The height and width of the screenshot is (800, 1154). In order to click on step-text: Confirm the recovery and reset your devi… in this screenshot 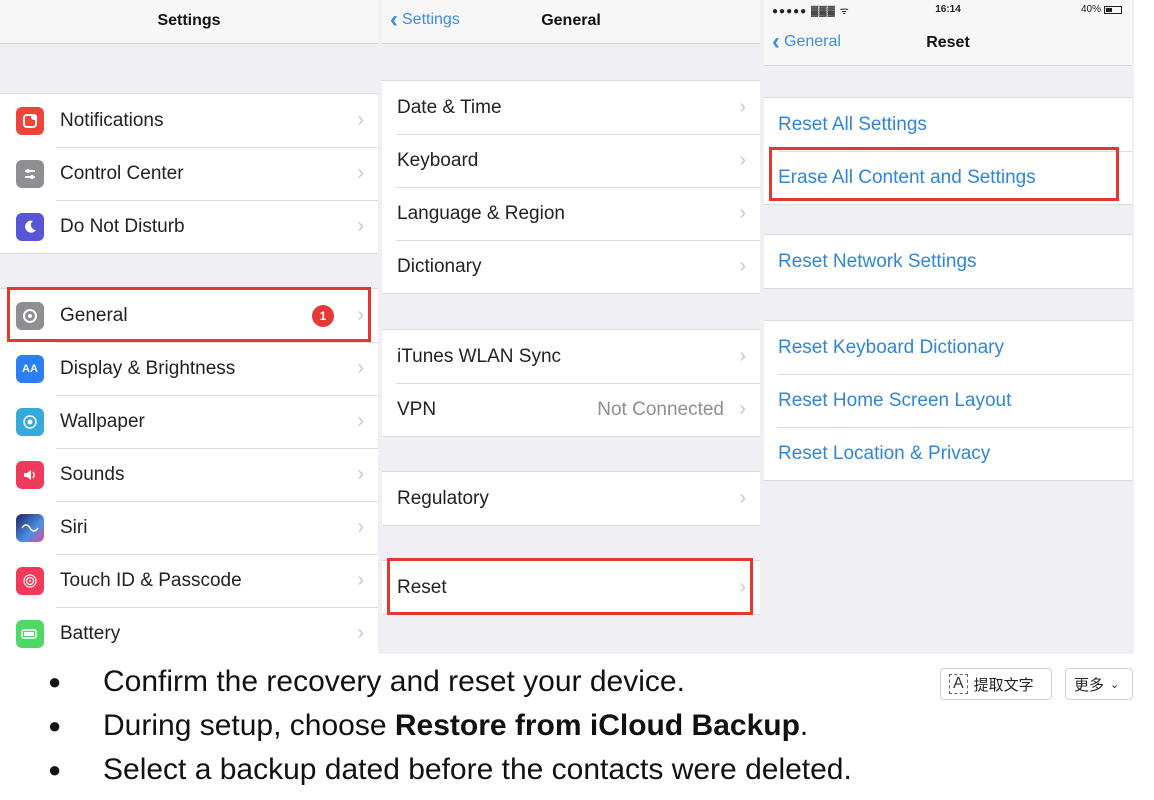, I will do `click(394, 681)`.